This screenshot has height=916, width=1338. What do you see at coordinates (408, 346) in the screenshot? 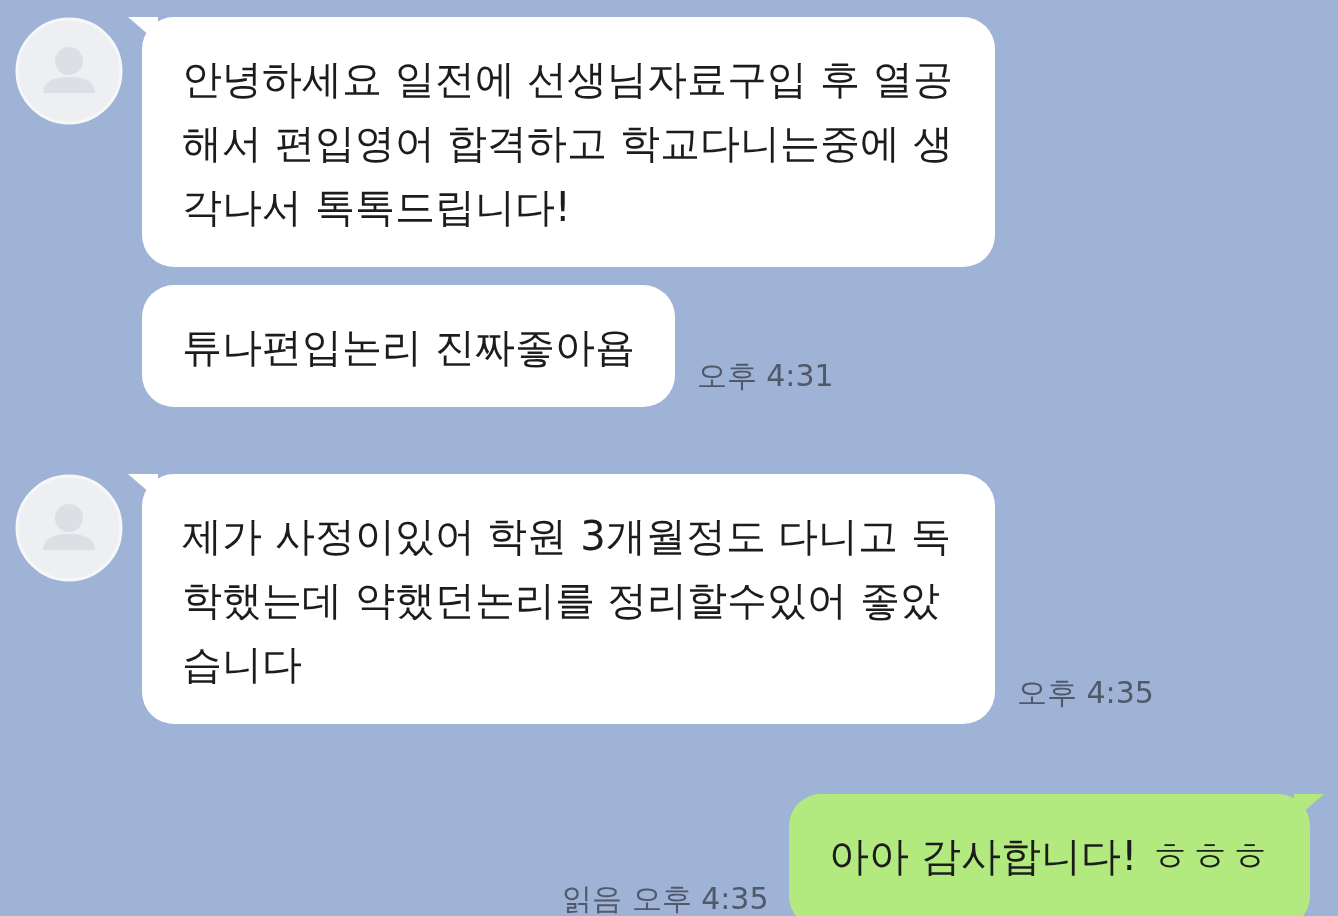
I see `message-bubble: 튜나편입논리 진짜좋아욥` at bounding box center [408, 346].